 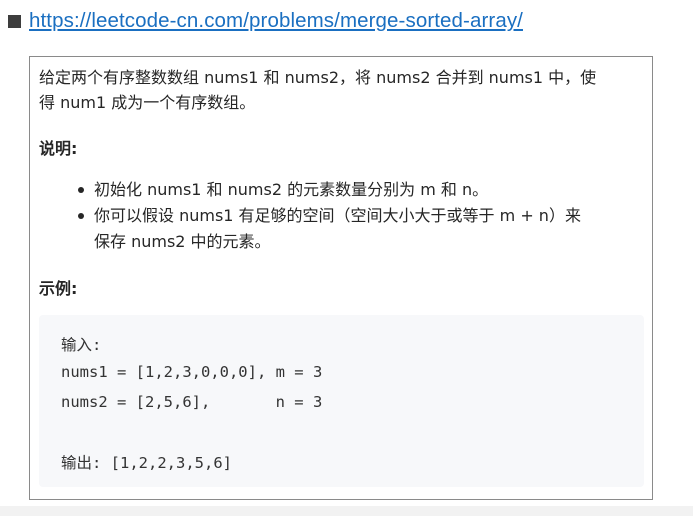 I want to click on square-bullet-icon, so click(x=14, y=21).